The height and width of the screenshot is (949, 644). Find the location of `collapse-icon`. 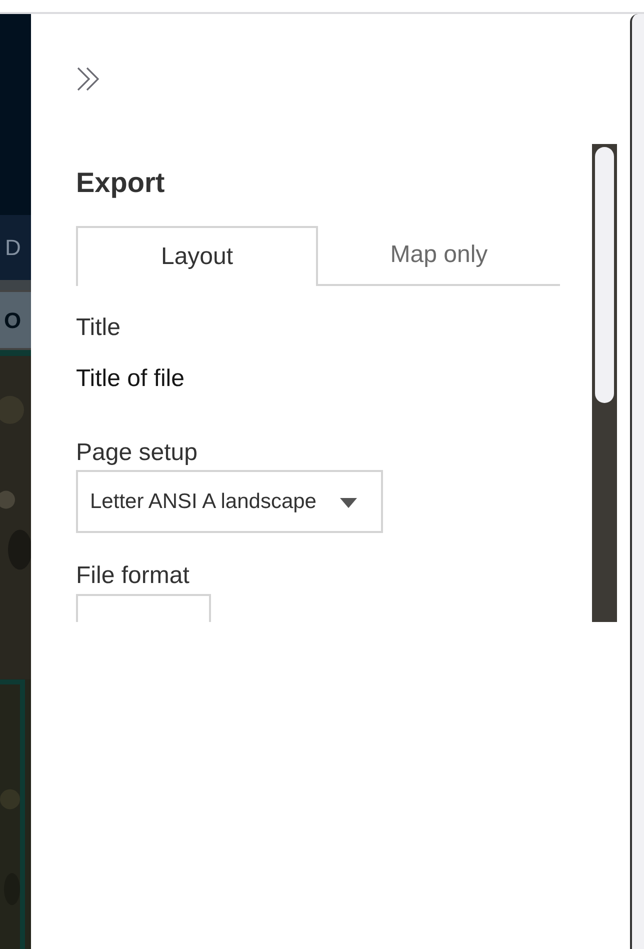

collapse-icon is located at coordinates (89, 79).